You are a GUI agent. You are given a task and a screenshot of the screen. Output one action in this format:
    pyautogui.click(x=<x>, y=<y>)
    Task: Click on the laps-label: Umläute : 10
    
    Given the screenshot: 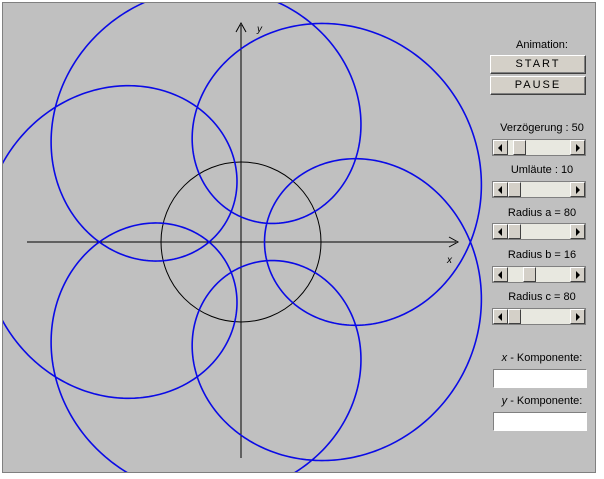 What is the action you would take?
    pyautogui.click(x=542, y=170)
    